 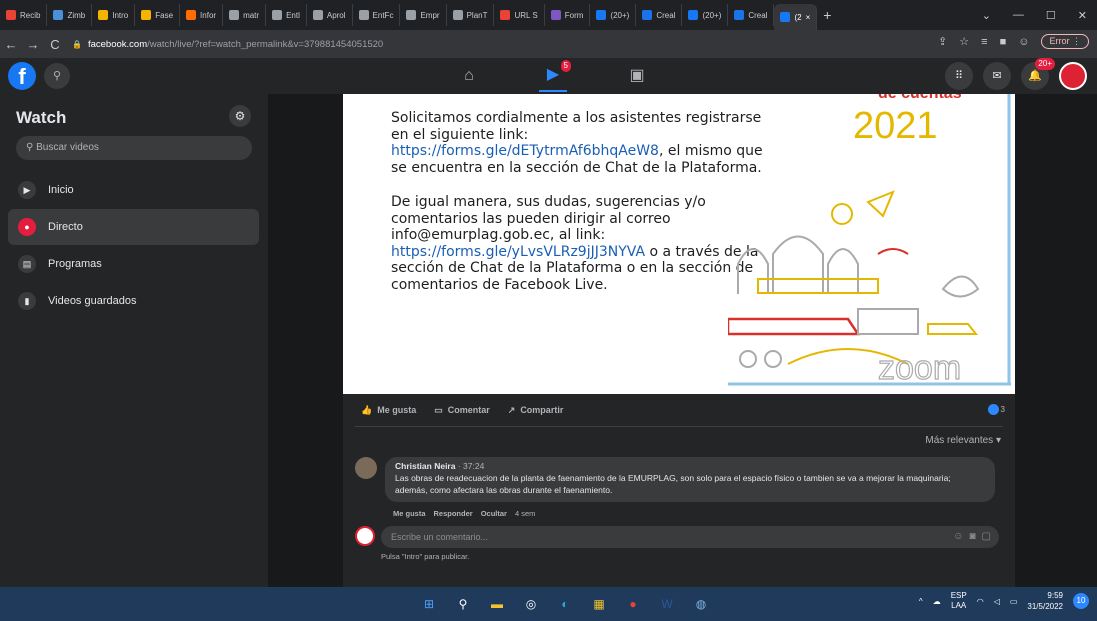 What do you see at coordinates (164, 15) in the screenshot?
I see `tab-label: Fase` at bounding box center [164, 15].